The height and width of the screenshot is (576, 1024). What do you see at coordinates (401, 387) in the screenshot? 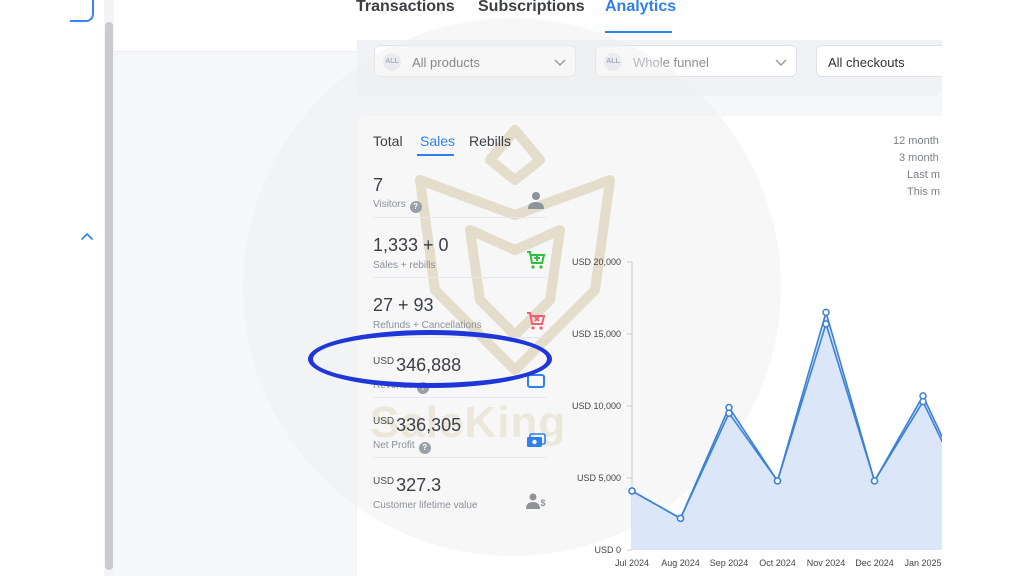
I see `metric-revenue-label: Revenue?` at bounding box center [401, 387].